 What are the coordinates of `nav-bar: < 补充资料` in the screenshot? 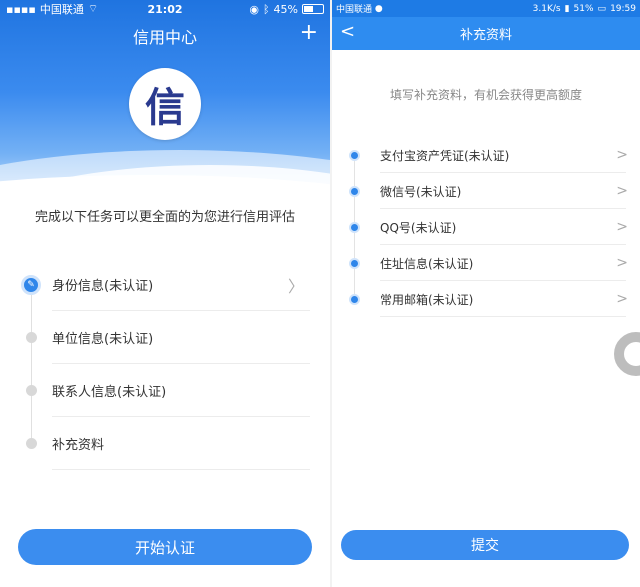 It's located at (486, 33).